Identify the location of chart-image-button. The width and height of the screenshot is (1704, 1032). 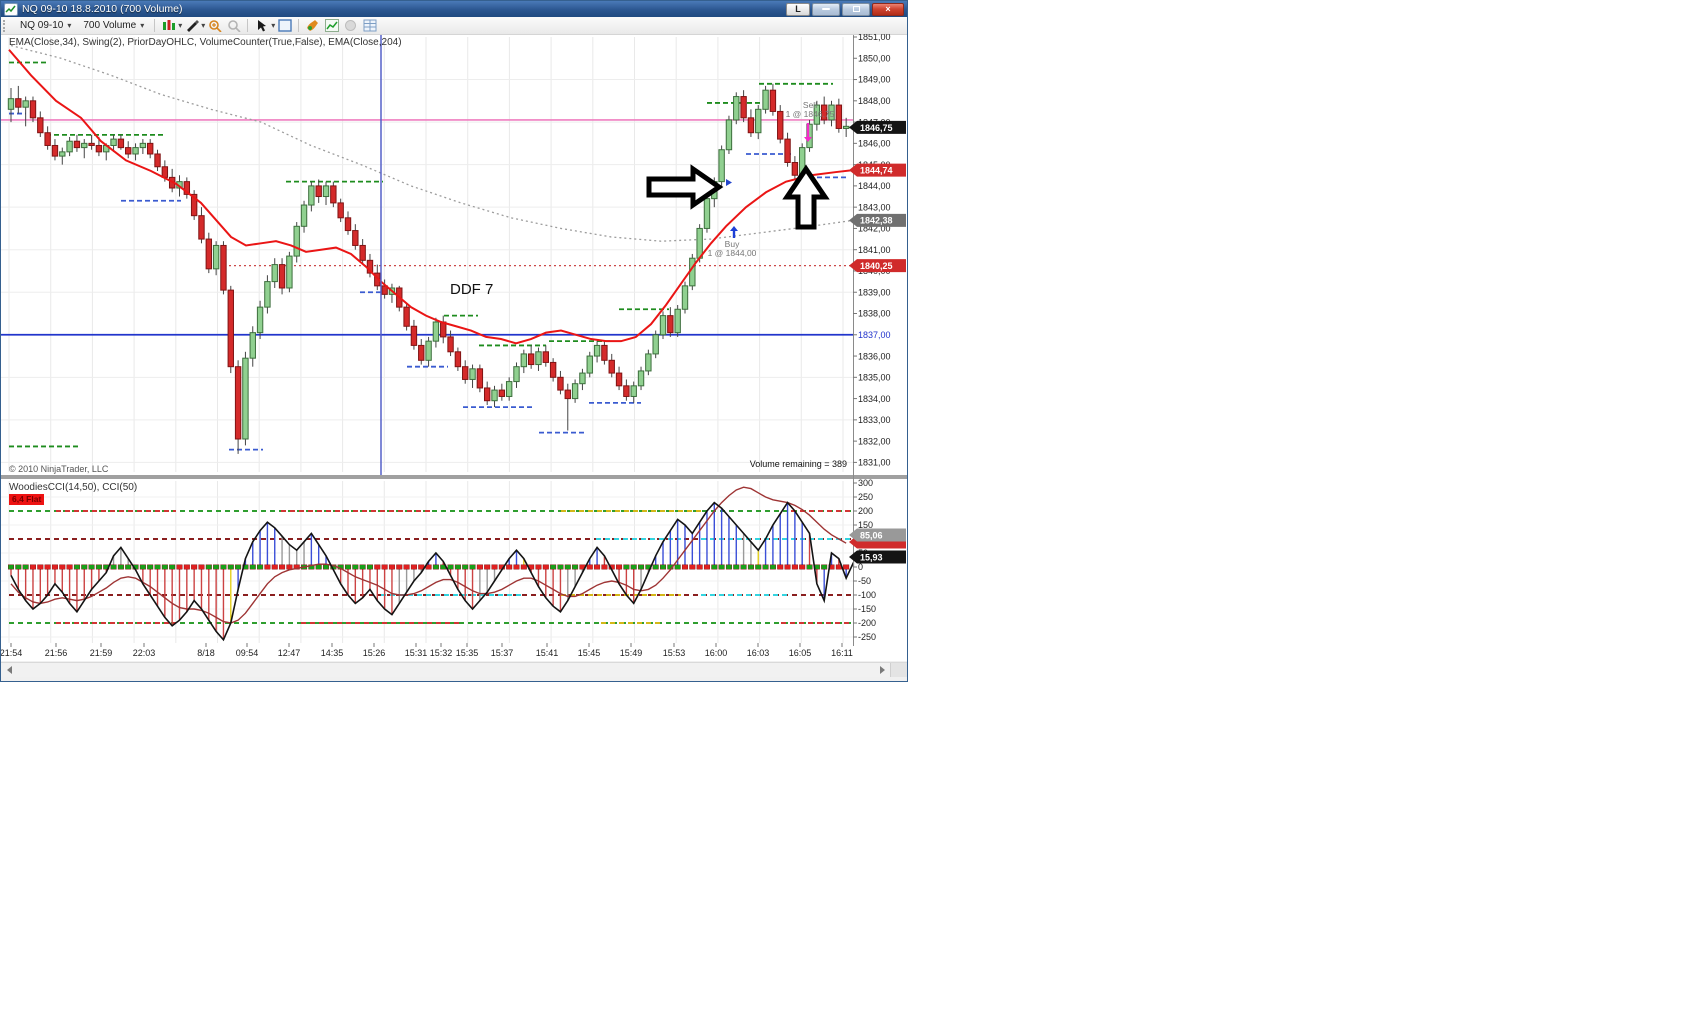
(331, 26).